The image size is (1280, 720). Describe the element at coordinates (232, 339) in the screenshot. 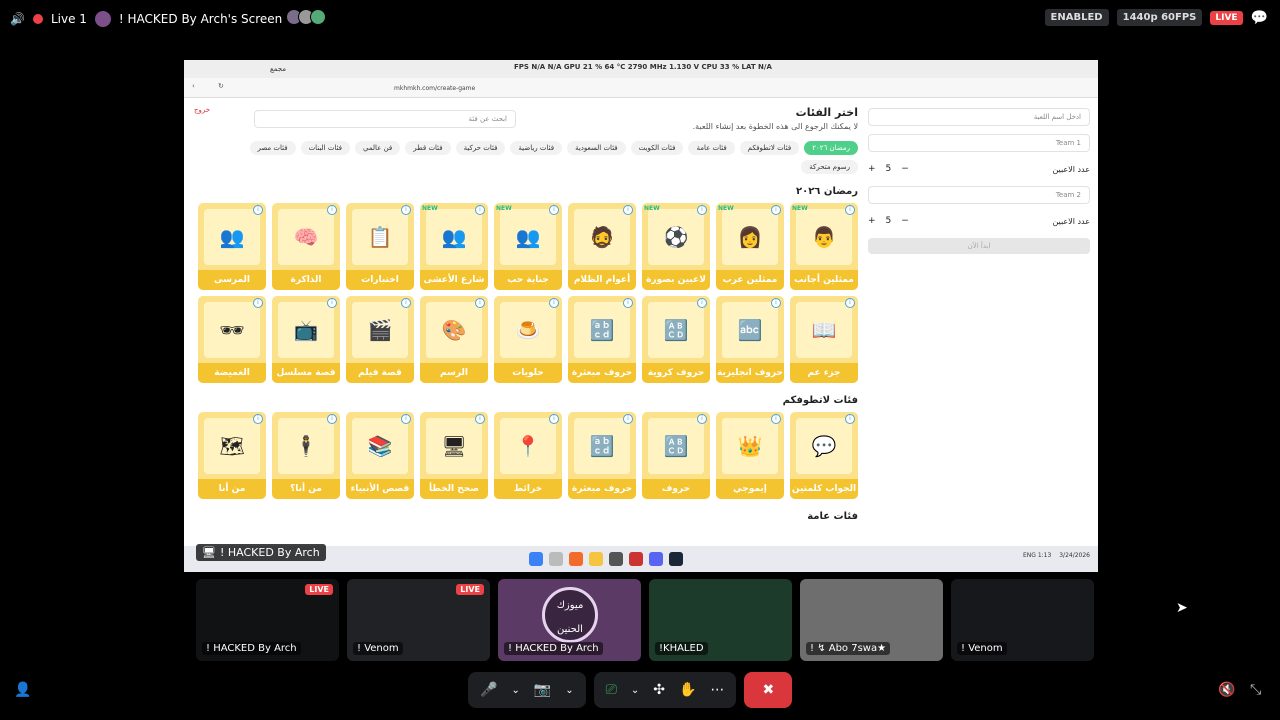

I see `category-card: 🕶 i الغميضة` at that location.